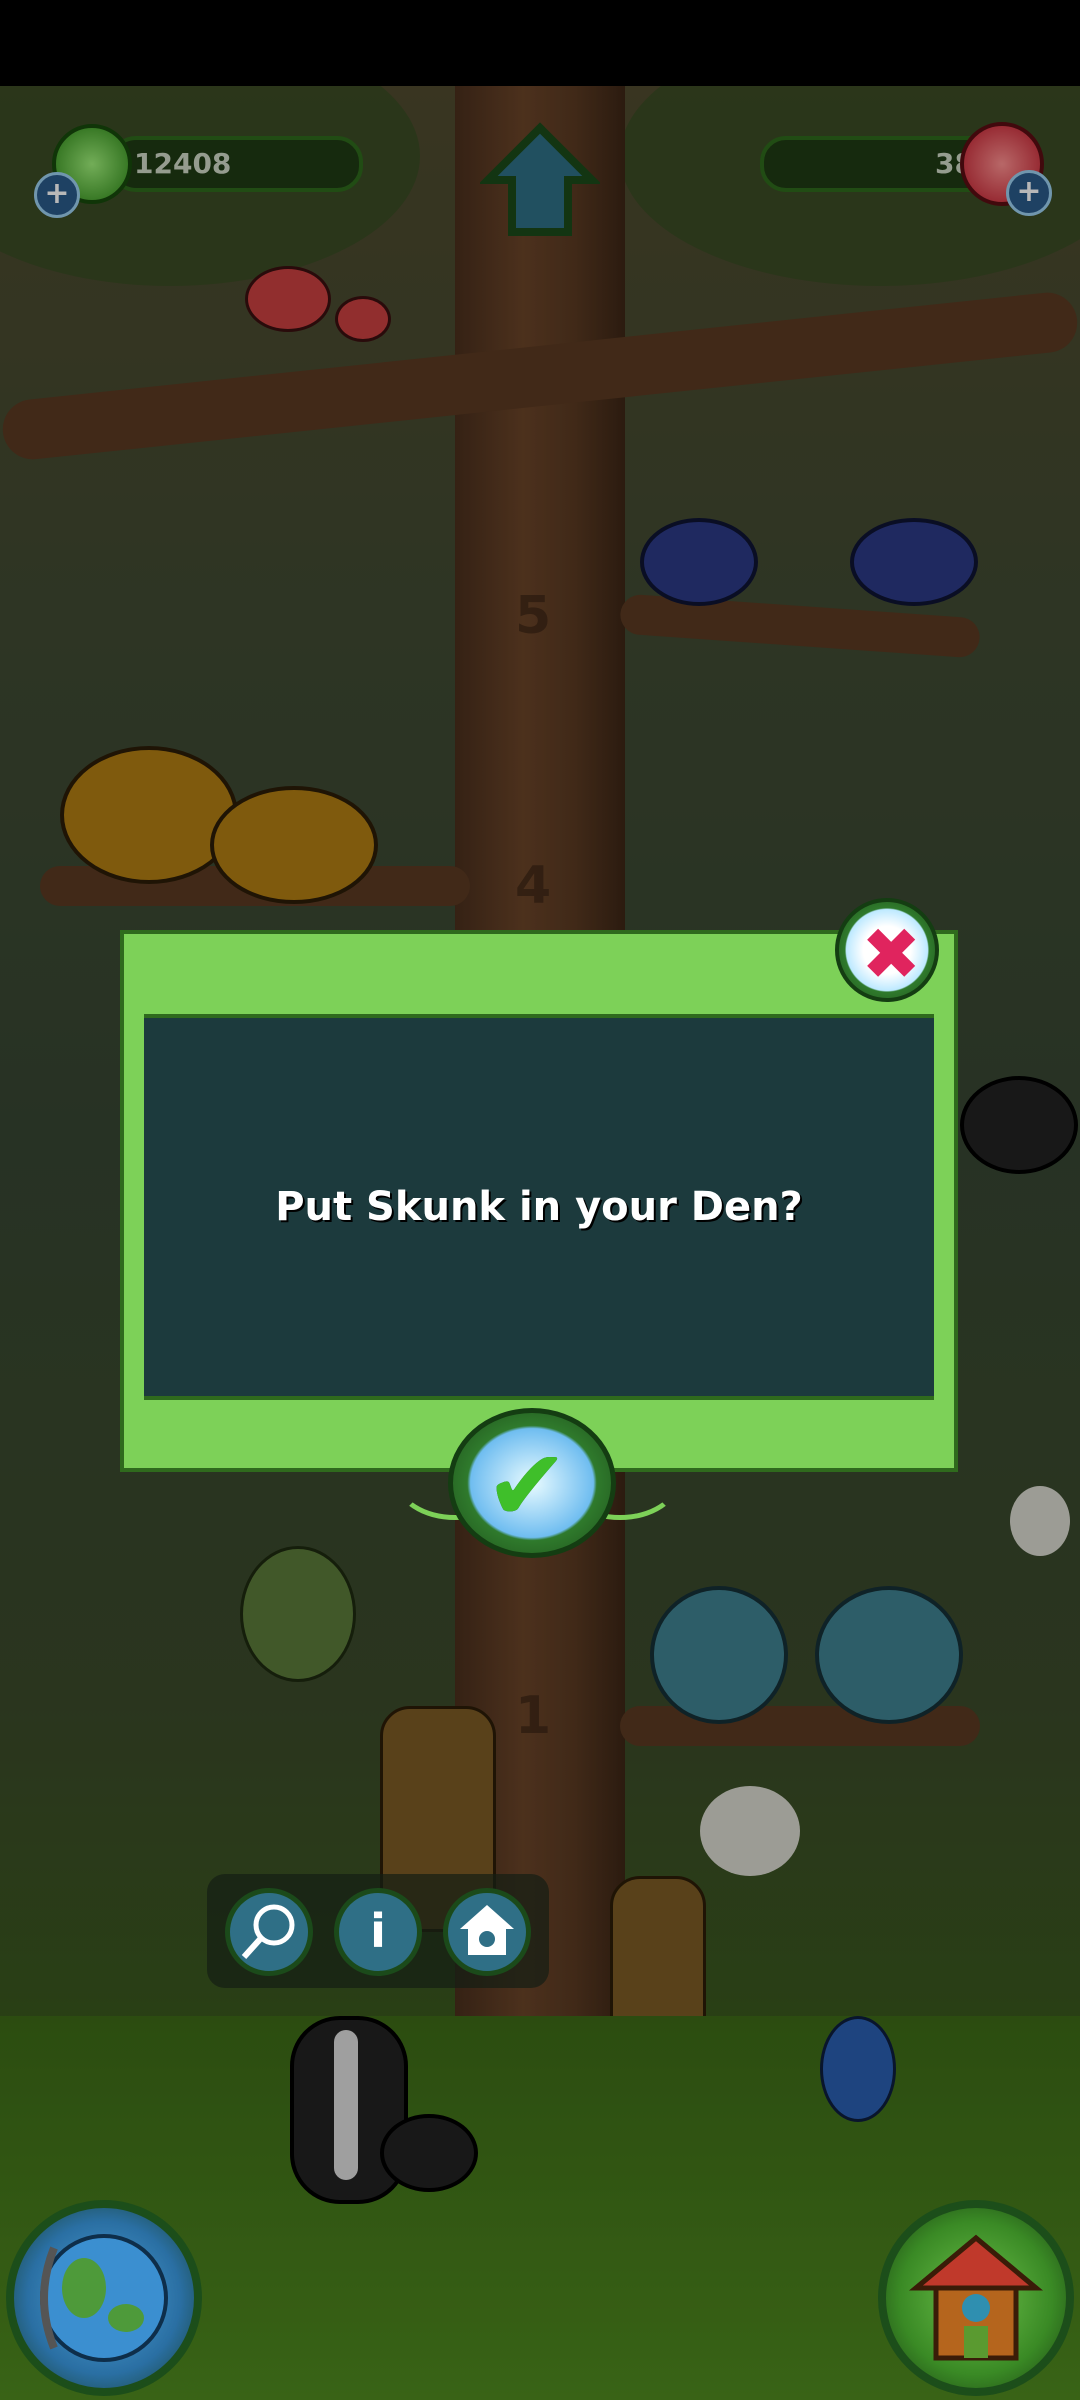  I want to click on world-map-button, so click(104, 2298).